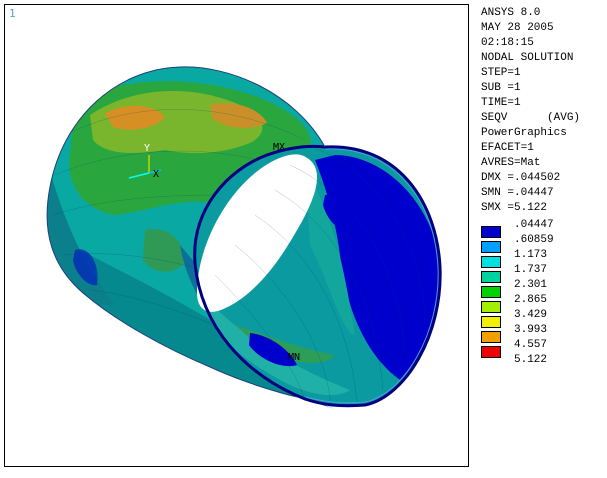  I want to click on legend-row: 1.737, so click(543, 273).